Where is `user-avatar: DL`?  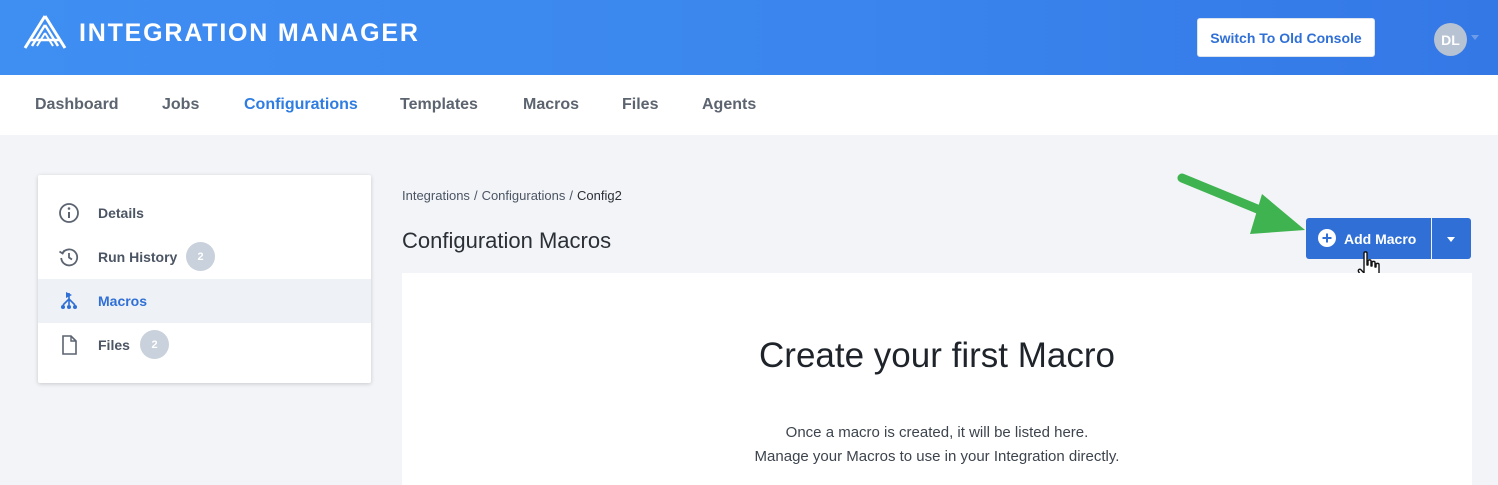
user-avatar: DL is located at coordinates (1450, 39).